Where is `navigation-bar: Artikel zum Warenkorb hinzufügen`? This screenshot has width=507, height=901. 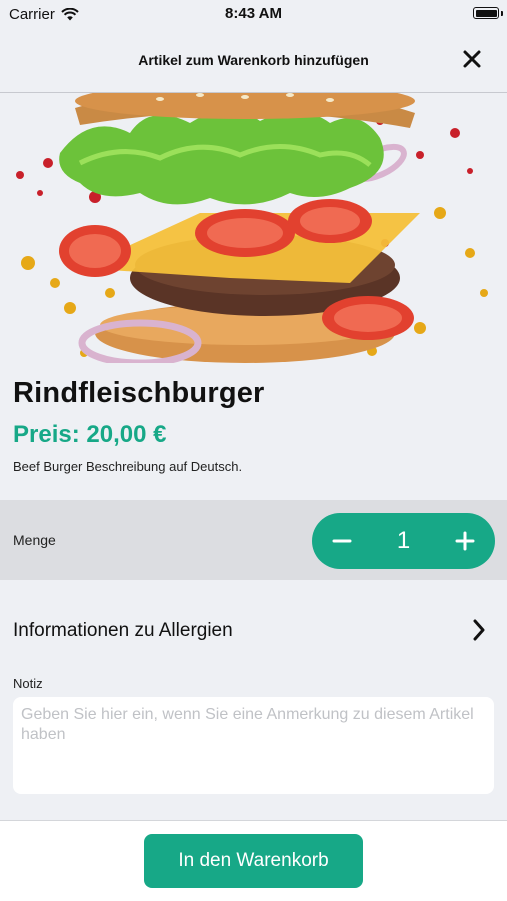
navigation-bar: Artikel zum Warenkorb hinzufügen is located at coordinates (253, 60).